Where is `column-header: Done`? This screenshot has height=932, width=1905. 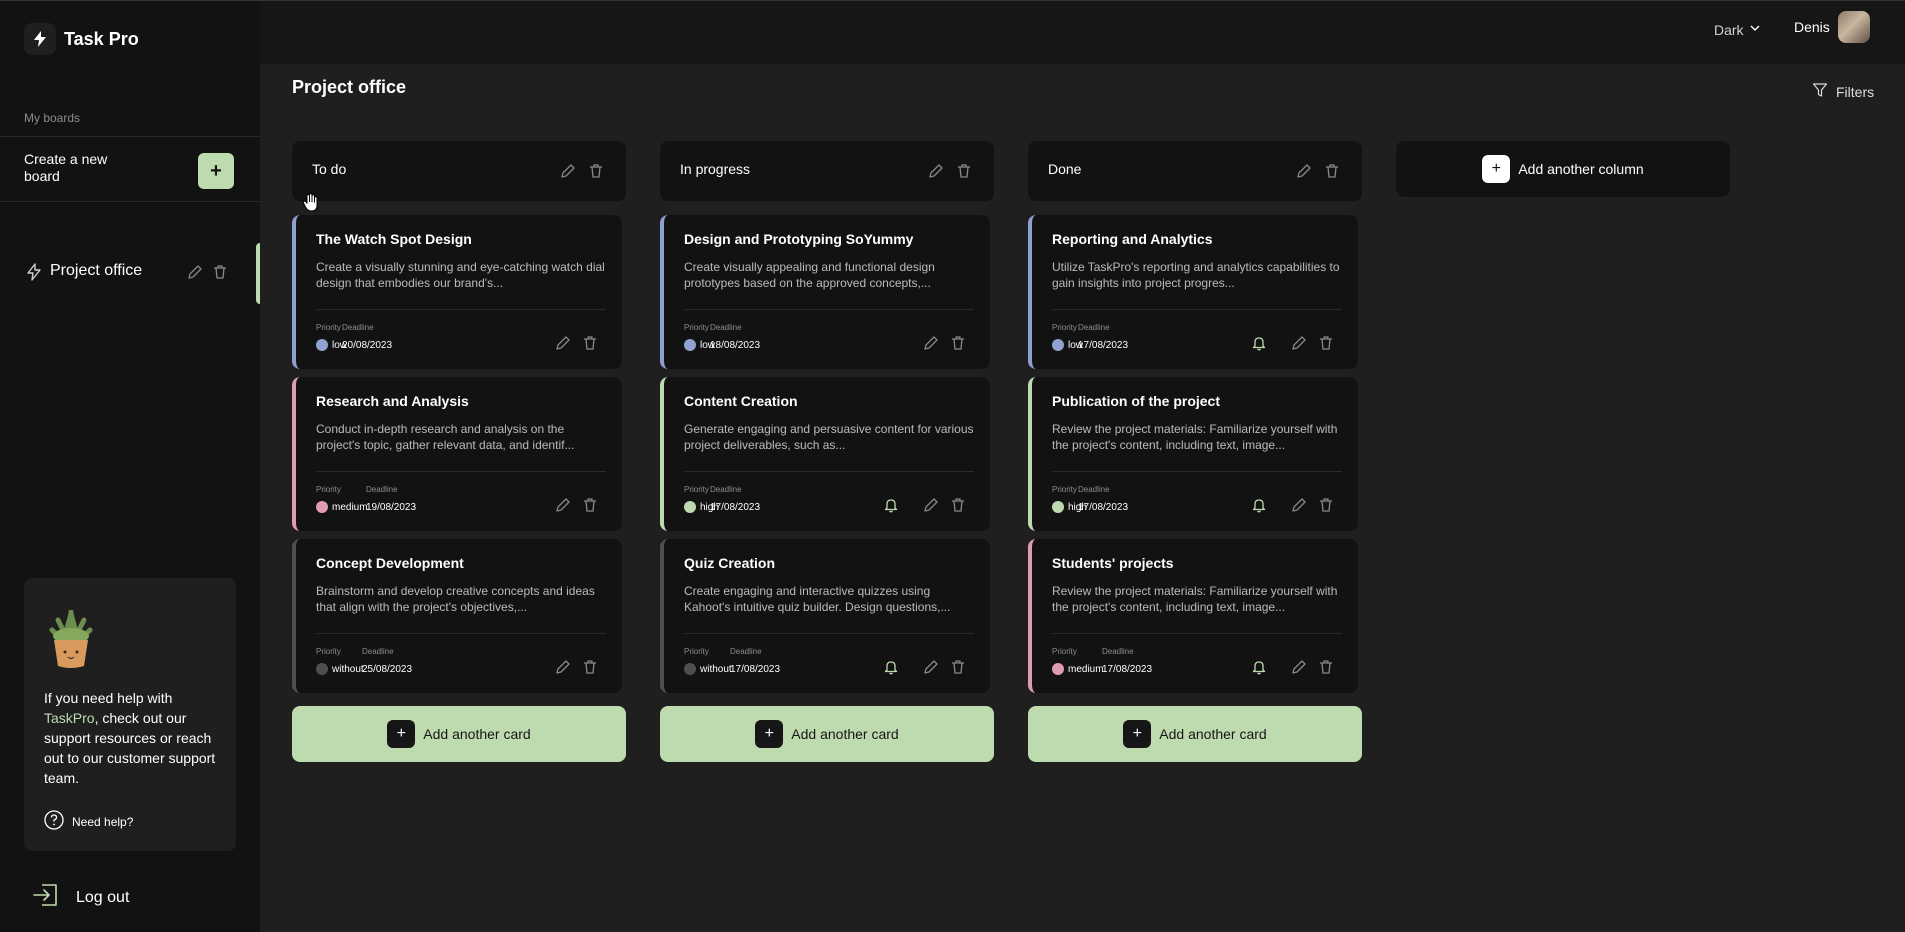
column-header: Done is located at coordinates (1195, 171).